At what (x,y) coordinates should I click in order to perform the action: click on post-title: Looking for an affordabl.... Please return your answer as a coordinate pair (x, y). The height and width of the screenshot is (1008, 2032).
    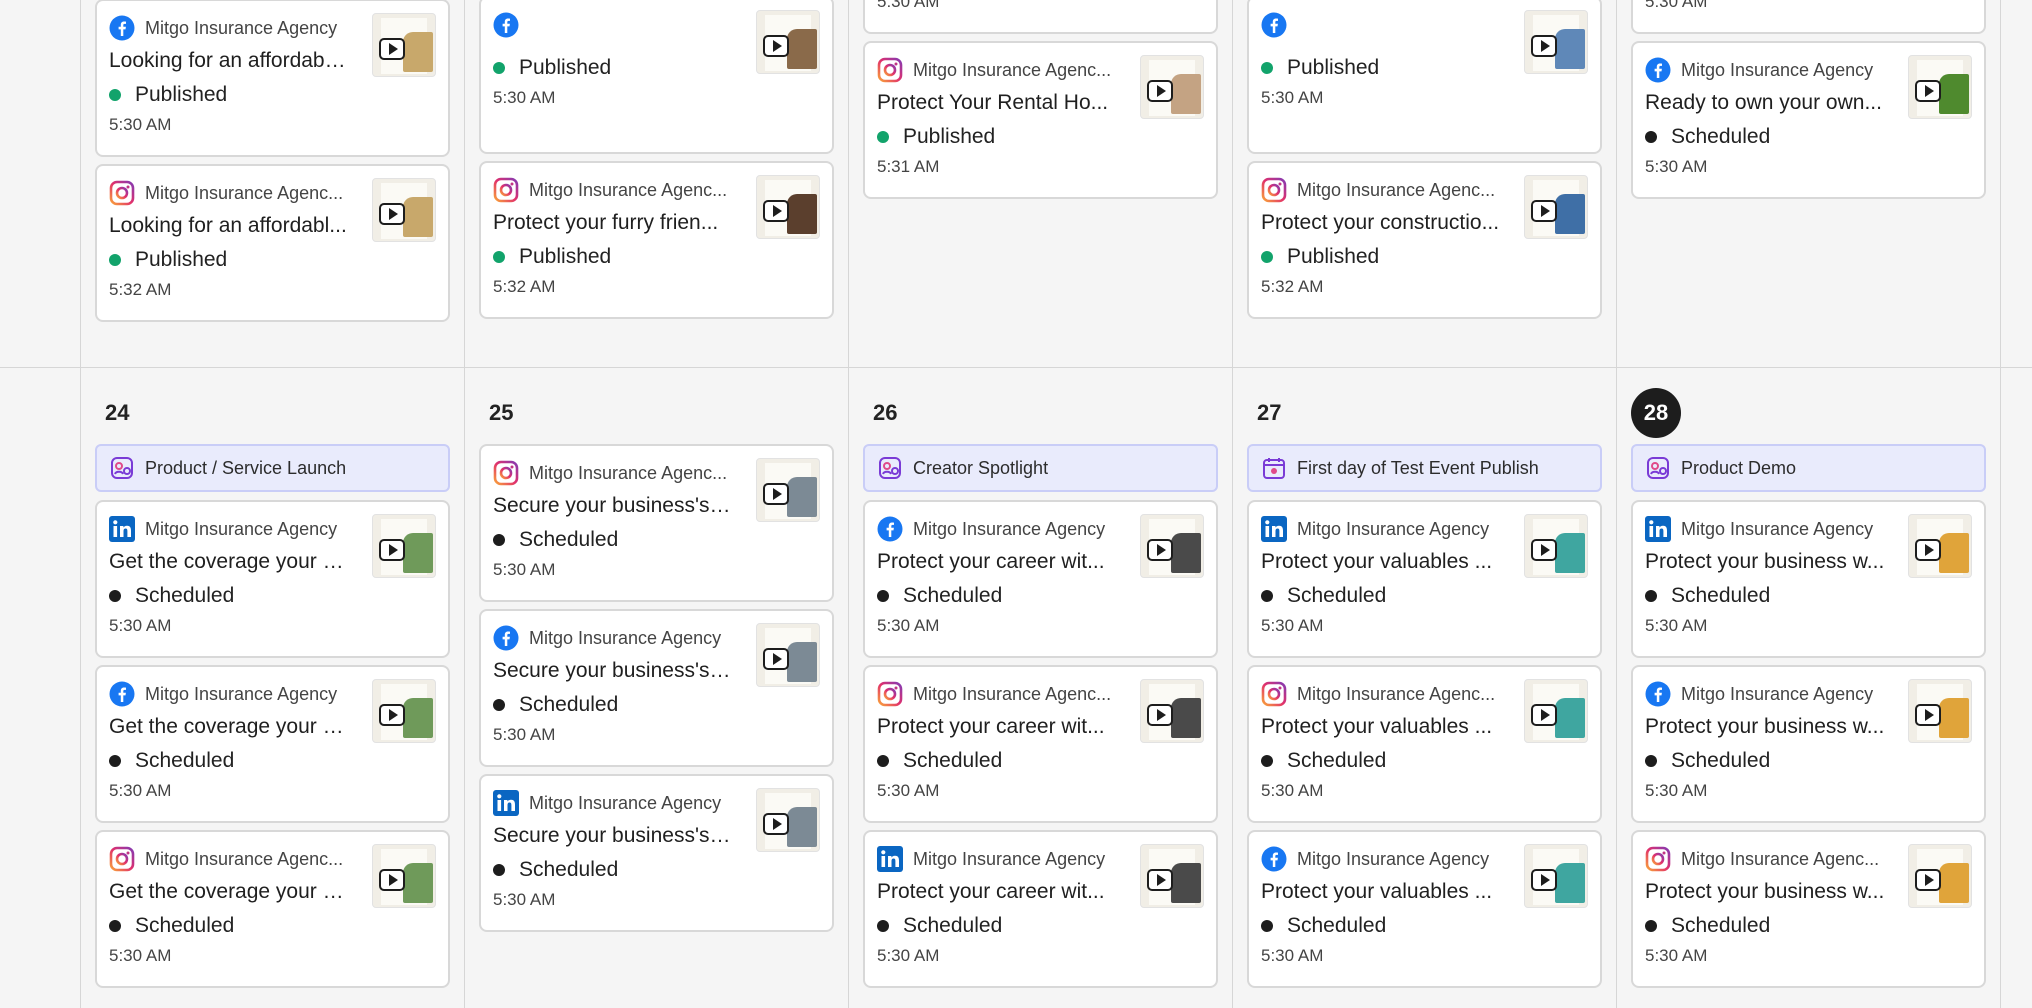
    Looking at the image, I should click on (228, 225).